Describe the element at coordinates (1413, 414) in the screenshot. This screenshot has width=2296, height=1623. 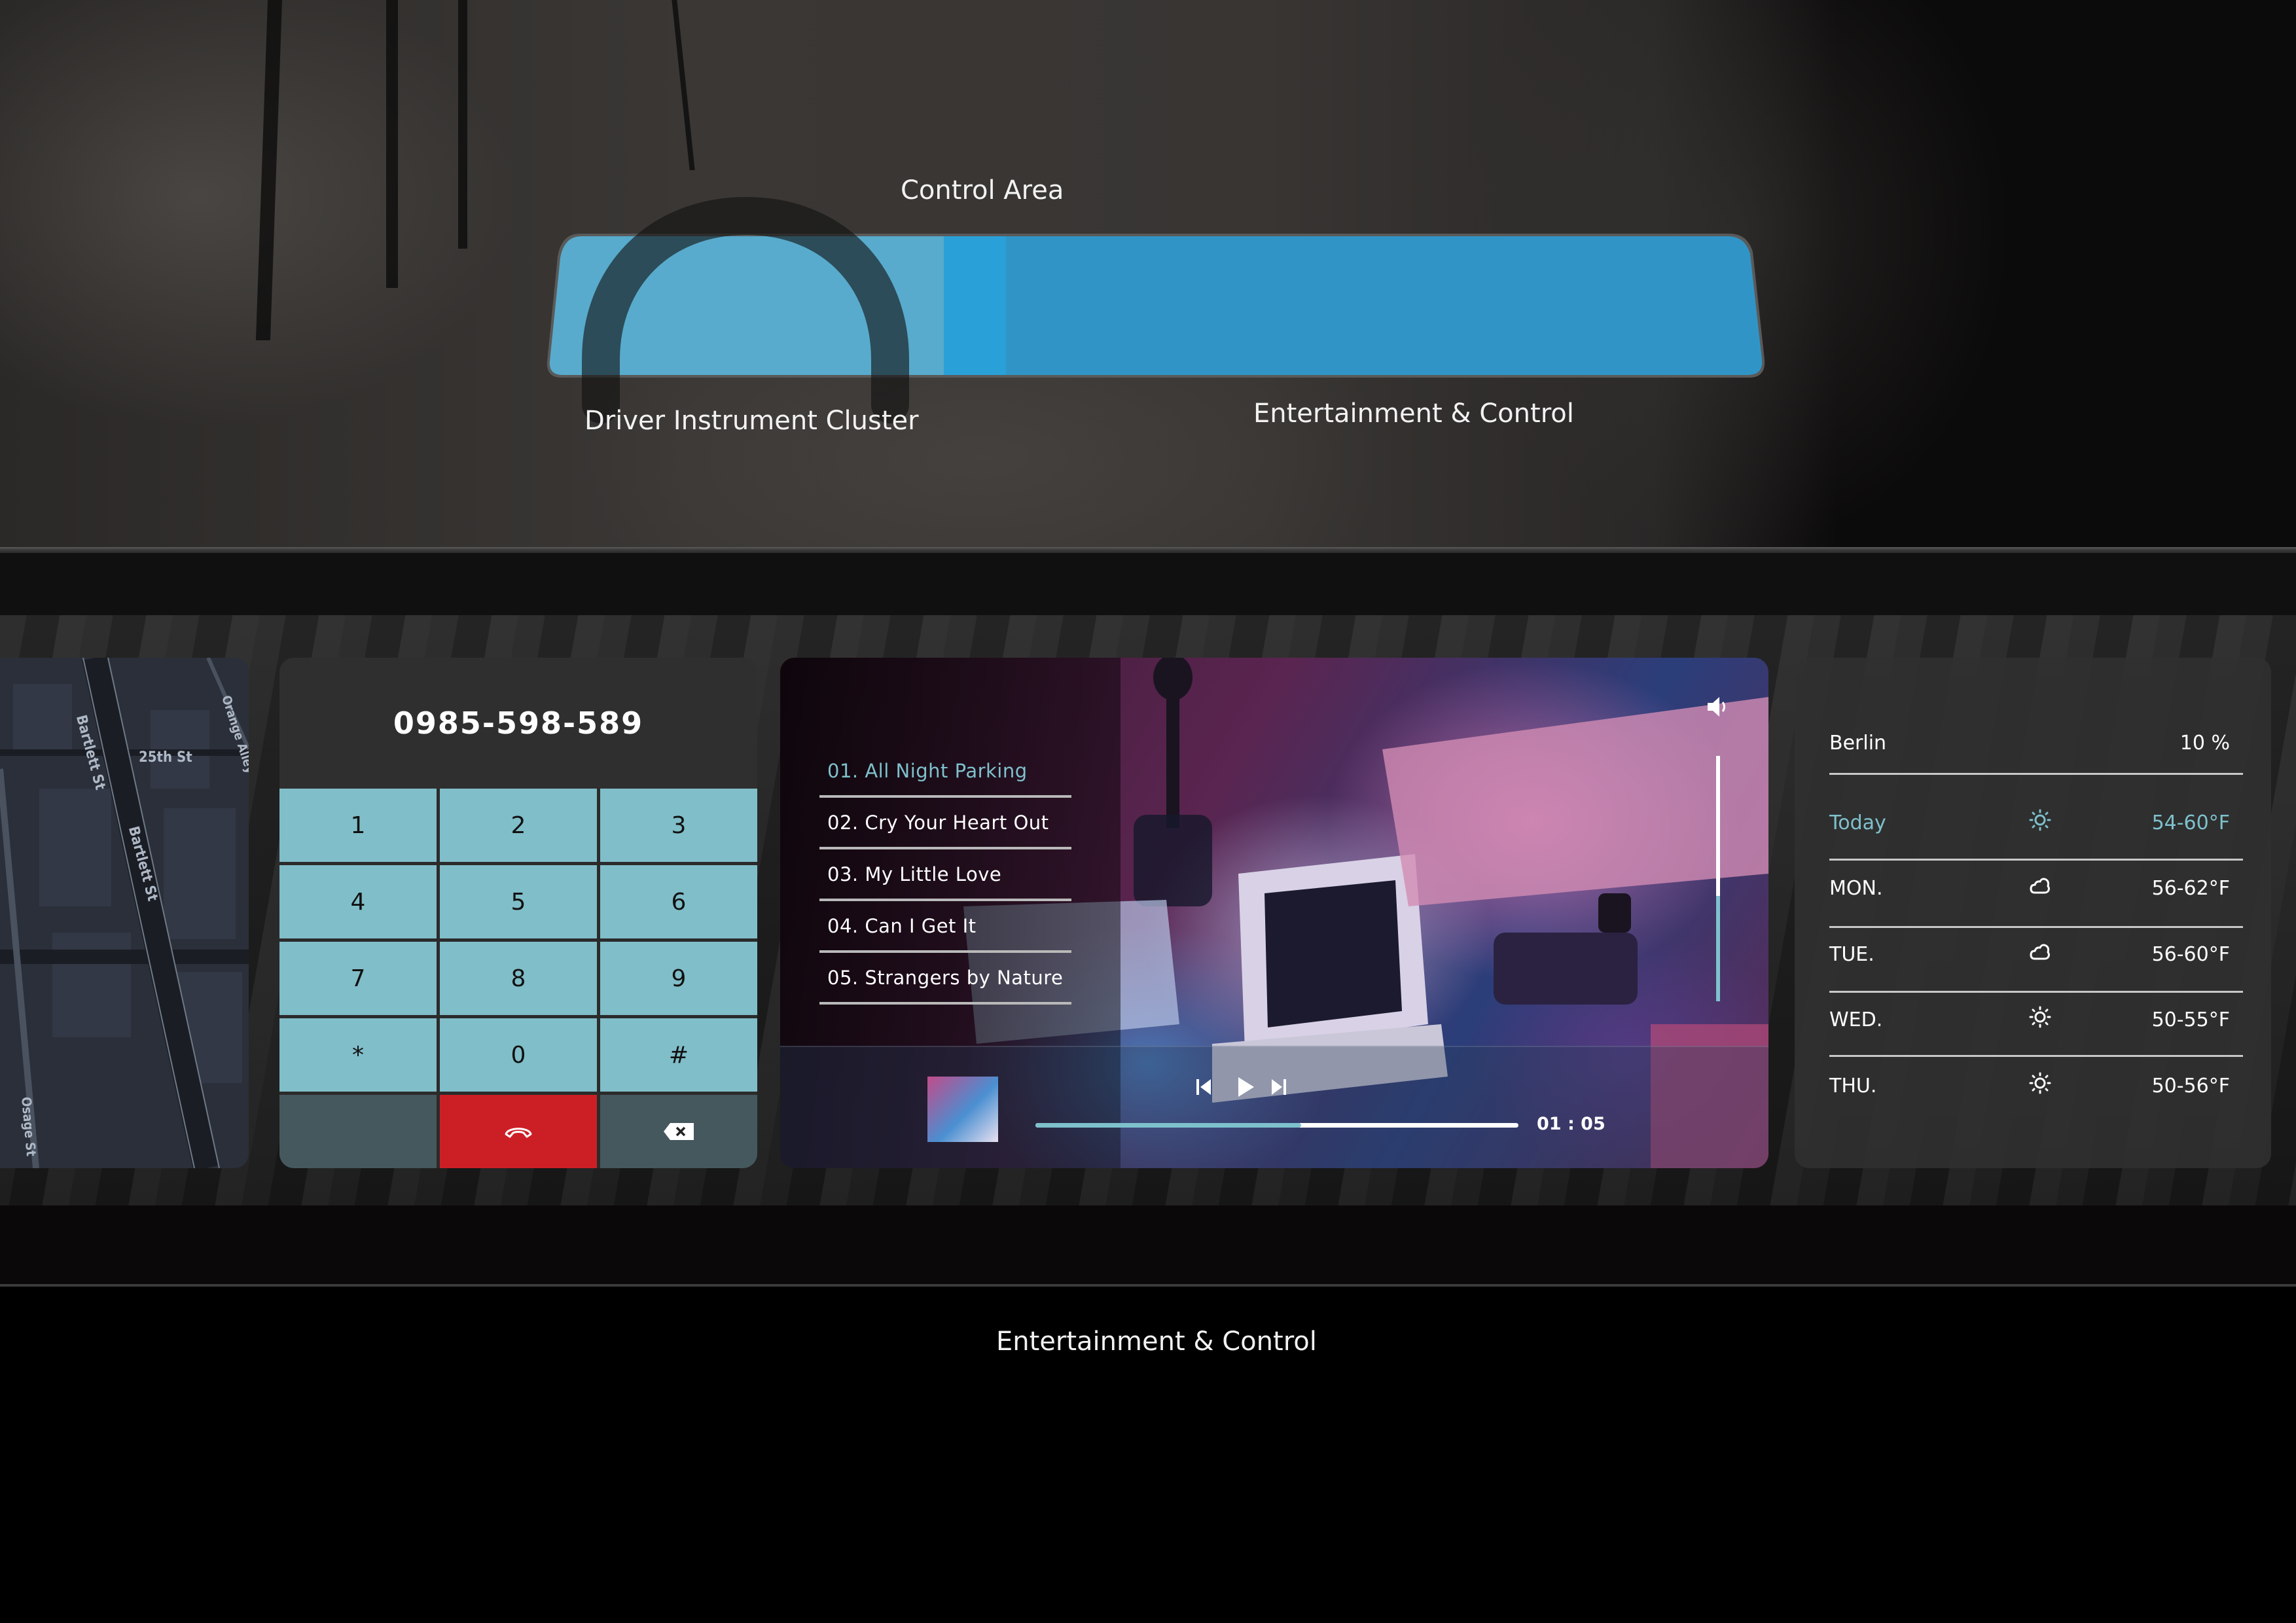
I see `entertainment-zone-label: Entertainment & Control` at that location.